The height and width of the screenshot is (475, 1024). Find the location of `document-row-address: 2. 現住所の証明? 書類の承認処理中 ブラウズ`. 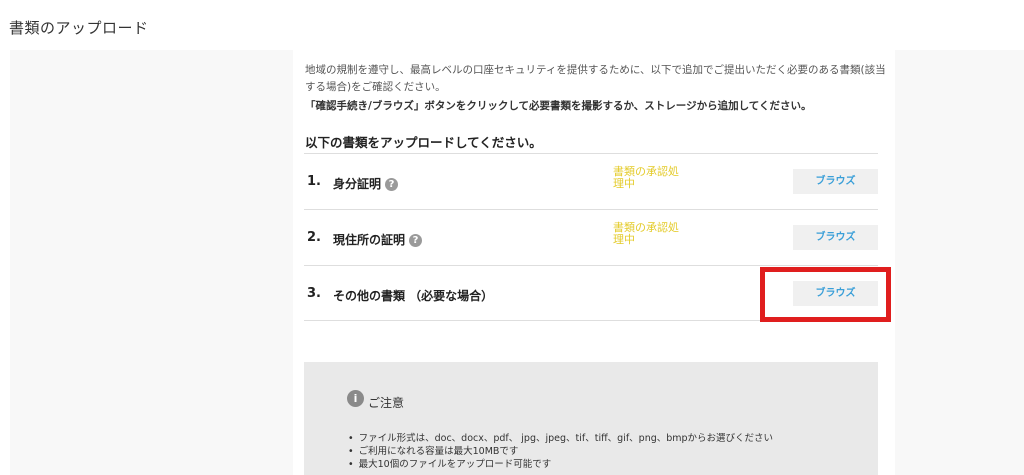

document-row-address: 2. 現住所の証明? 書類の承認処理中 ブラウズ is located at coordinates (591, 237).